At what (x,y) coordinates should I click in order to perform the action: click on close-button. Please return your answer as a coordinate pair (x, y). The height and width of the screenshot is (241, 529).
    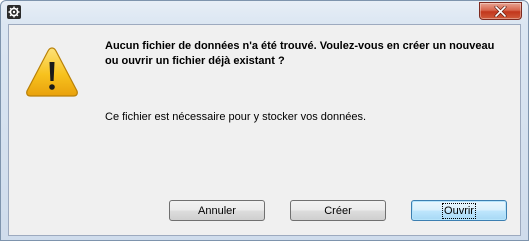
    Looking at the image, I should click on (500, 11).